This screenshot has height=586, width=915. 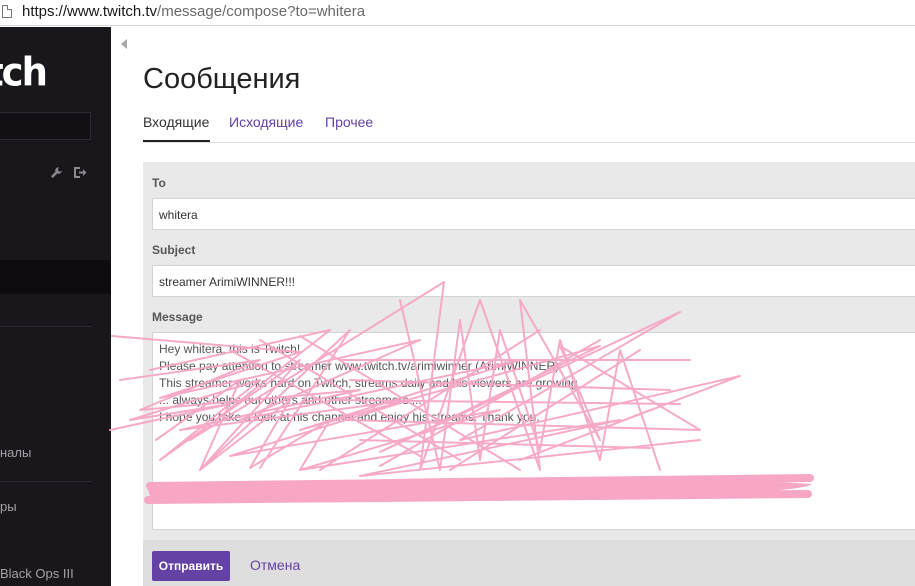 What do you see at coordinates (80, 174) in the screenshot?
I see `logout-icon` at bounding box center [80, 174].